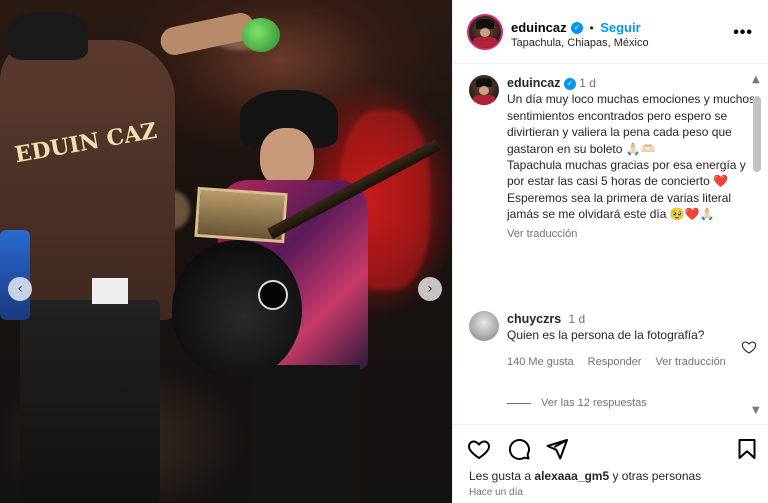  I want to click on likes-suffix: y otras personas, so click(655, 476).